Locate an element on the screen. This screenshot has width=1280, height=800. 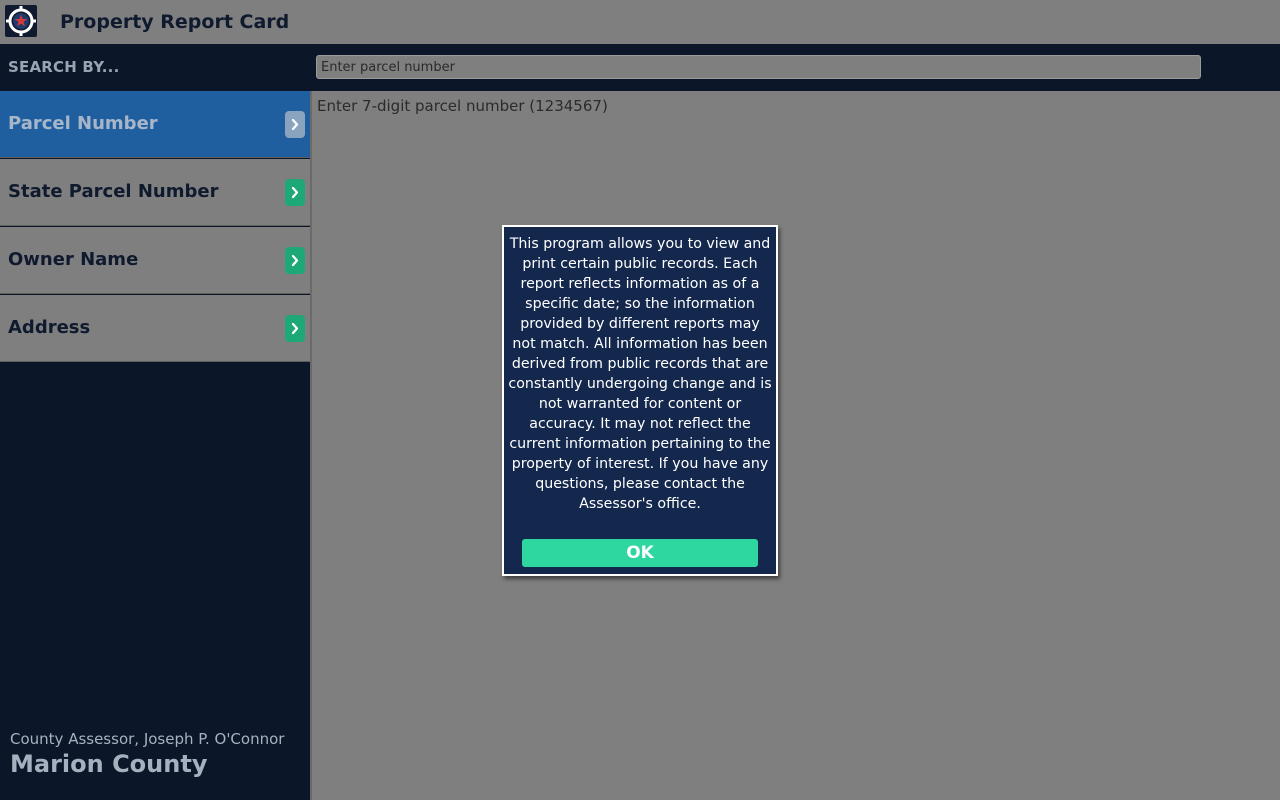
sidebar-item-label: State Parcel Number is located at coordinates (113, 191).